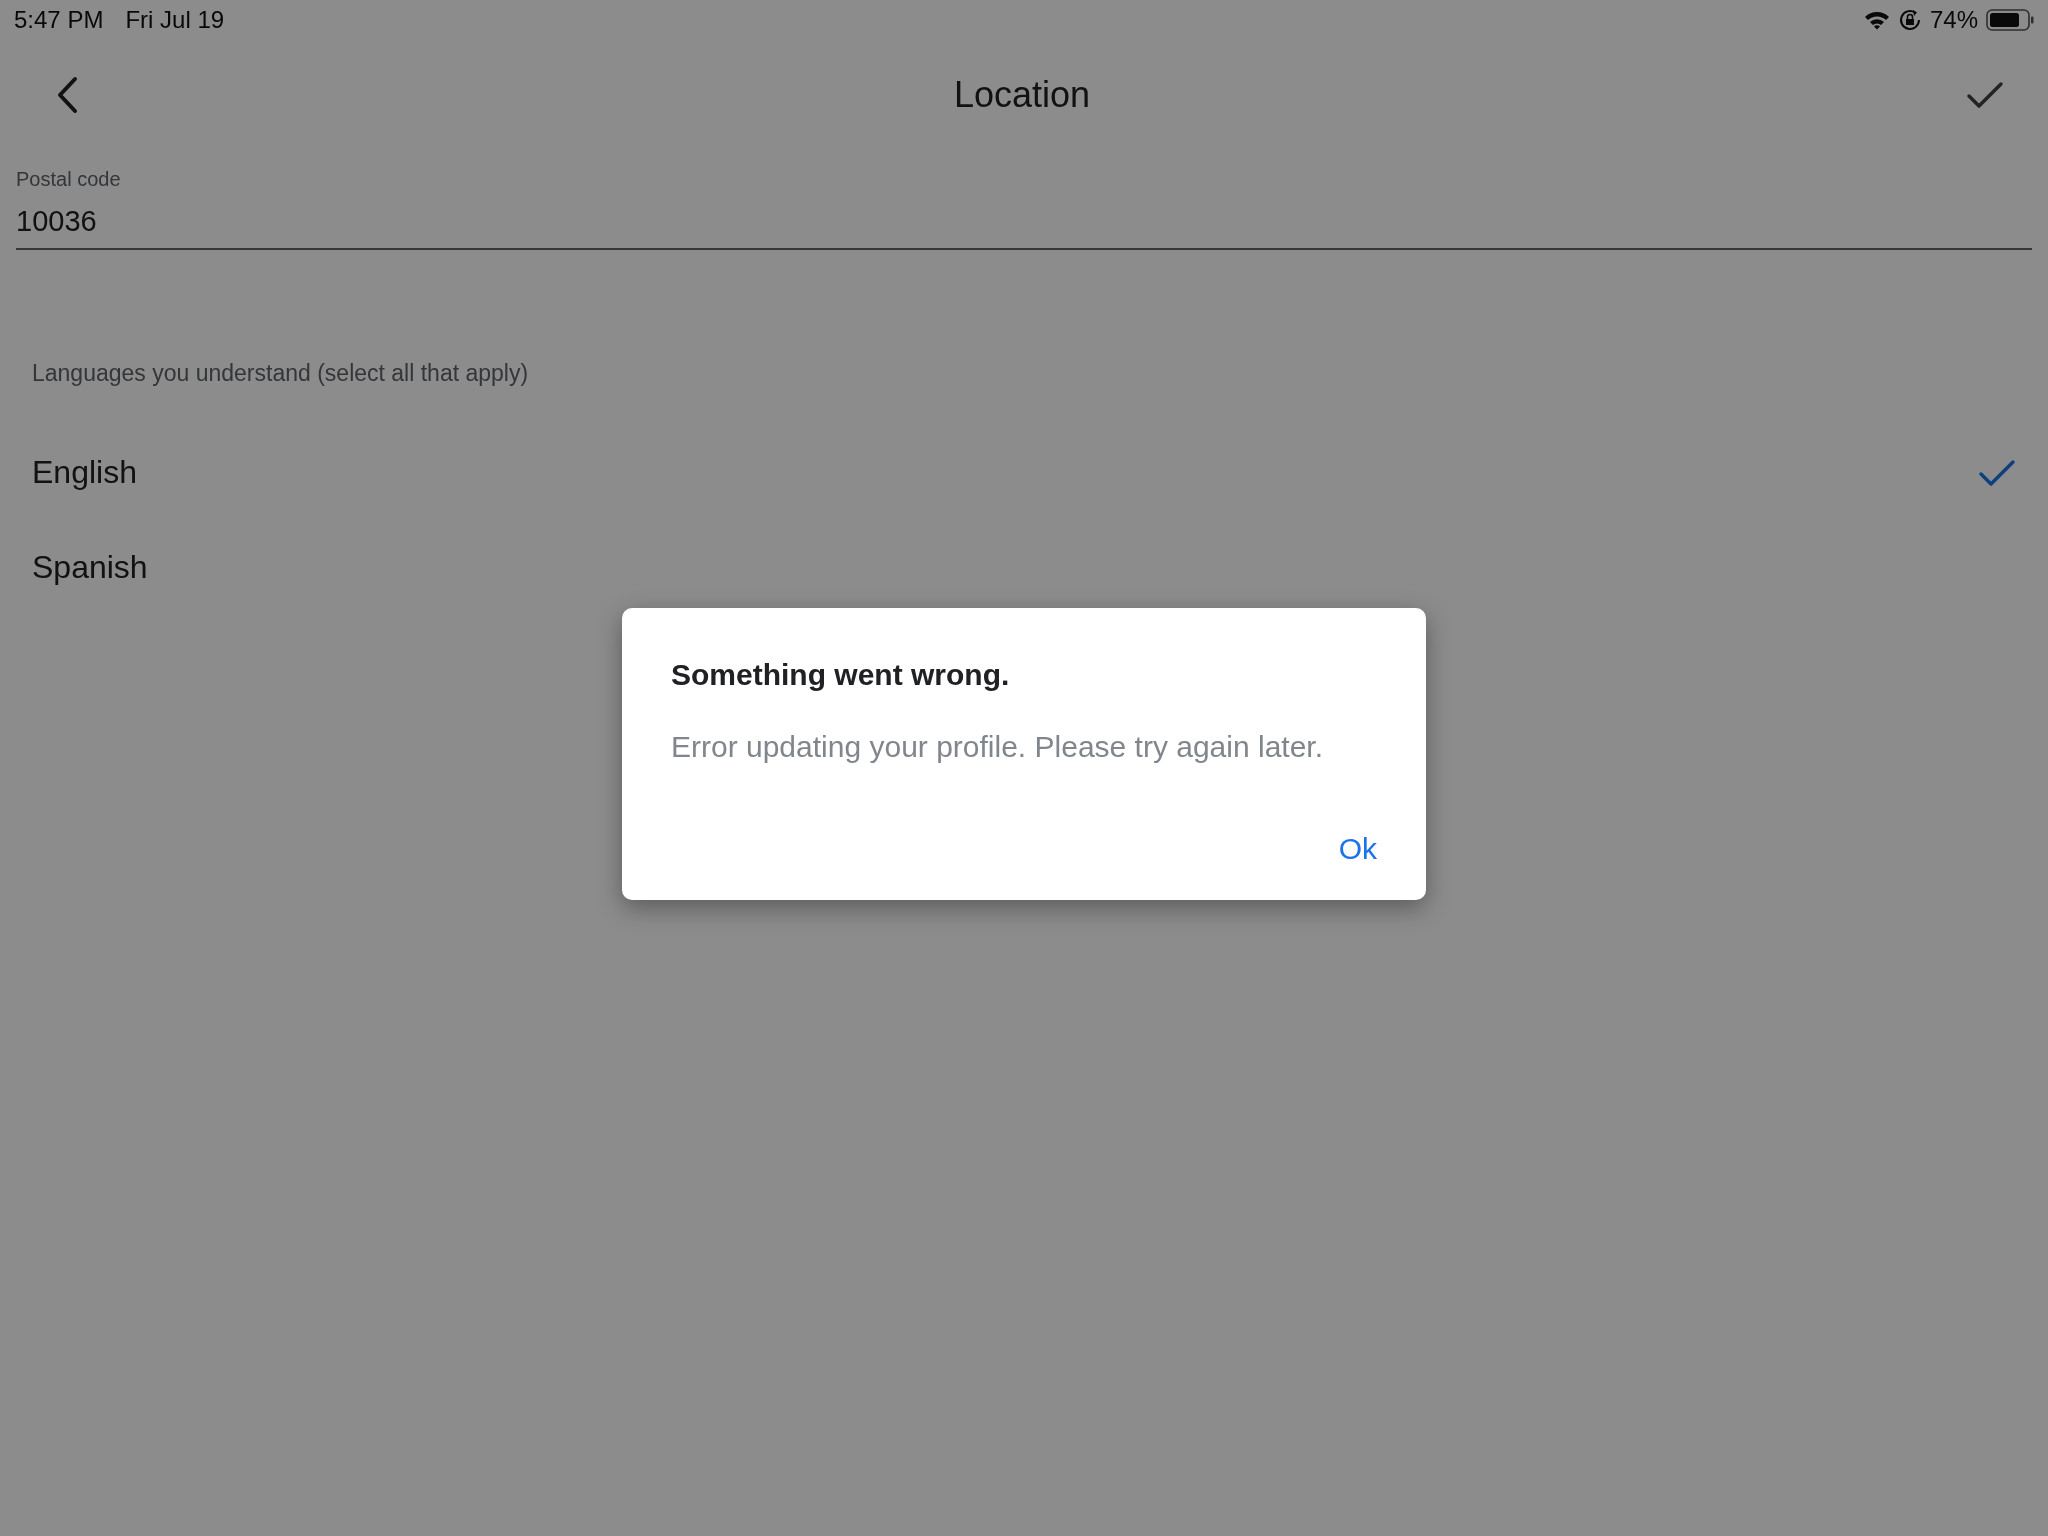  Describe the element at coordinates (2010, 20) in the screenshot. I see `battery-icon` at that location.